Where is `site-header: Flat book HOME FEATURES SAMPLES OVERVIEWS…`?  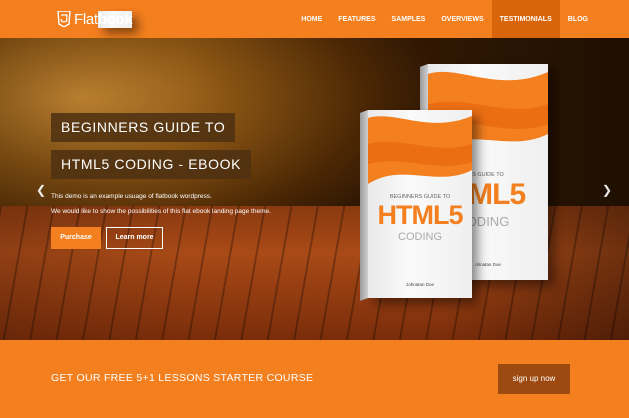 site-header: Flat book HOME FEATURES SAMPLES OVERVIEWS… is located at coordinates (314, 19).